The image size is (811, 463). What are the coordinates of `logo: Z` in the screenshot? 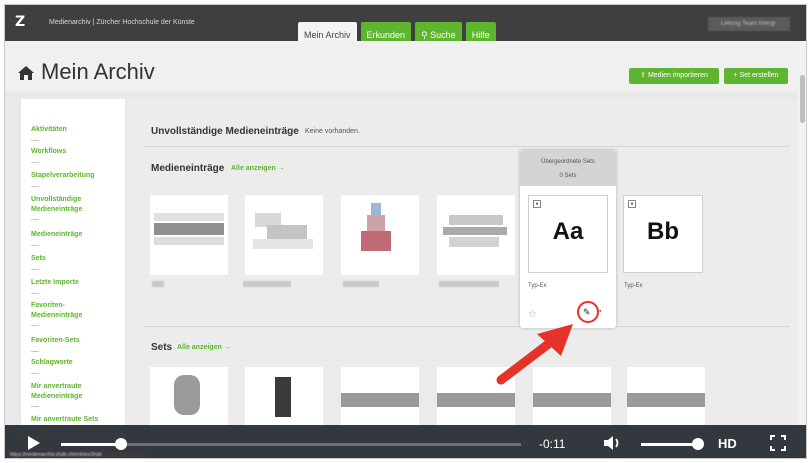 It's located at (20, 22).